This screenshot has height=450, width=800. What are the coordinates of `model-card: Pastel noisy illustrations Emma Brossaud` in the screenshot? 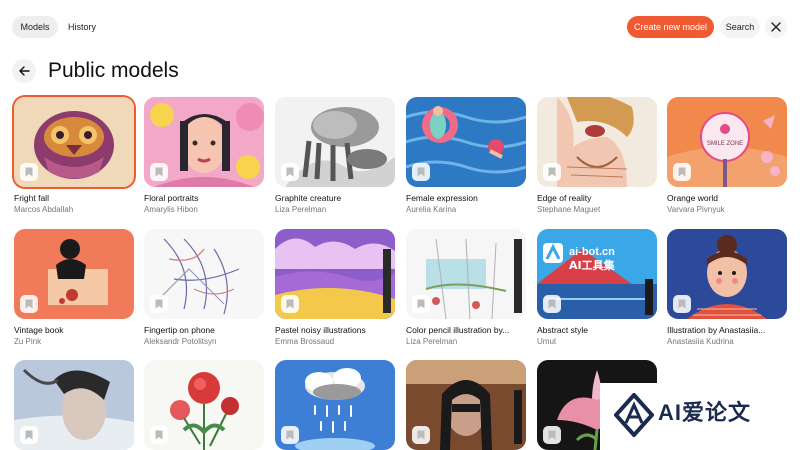 It's located at (335, 288).